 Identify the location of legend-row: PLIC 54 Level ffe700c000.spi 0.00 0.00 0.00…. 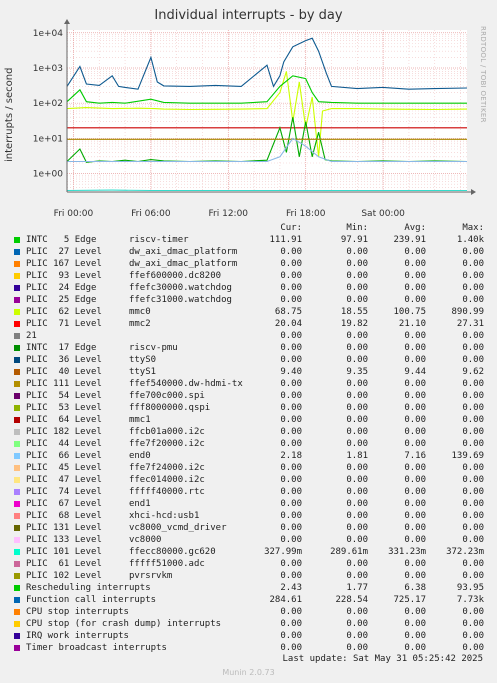
(250, 396).